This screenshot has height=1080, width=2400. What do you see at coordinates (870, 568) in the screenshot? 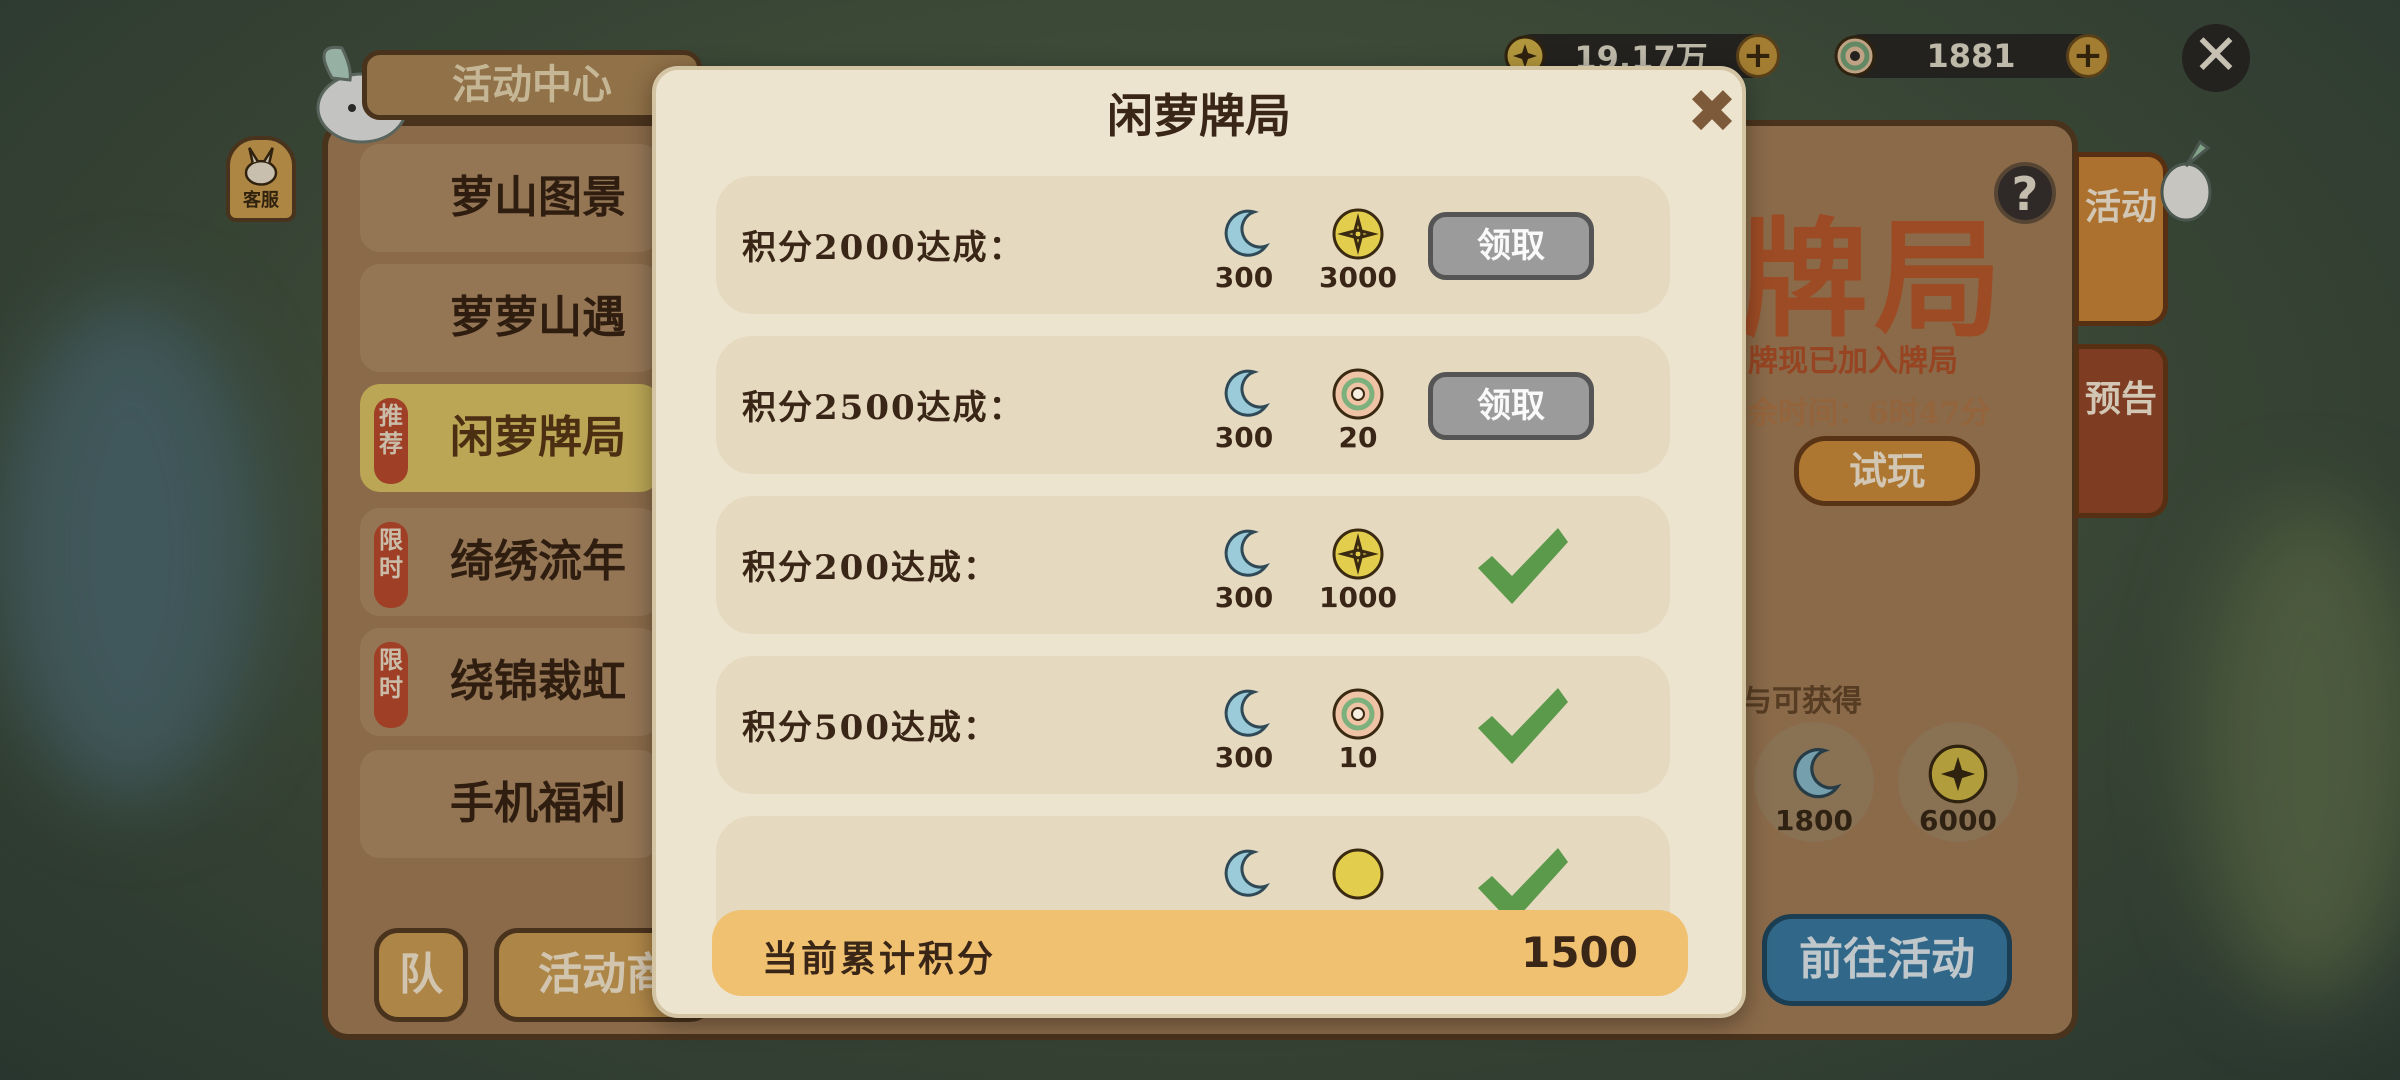
I see `row-label: 积分200达成：` at bounding box center [870, 568].